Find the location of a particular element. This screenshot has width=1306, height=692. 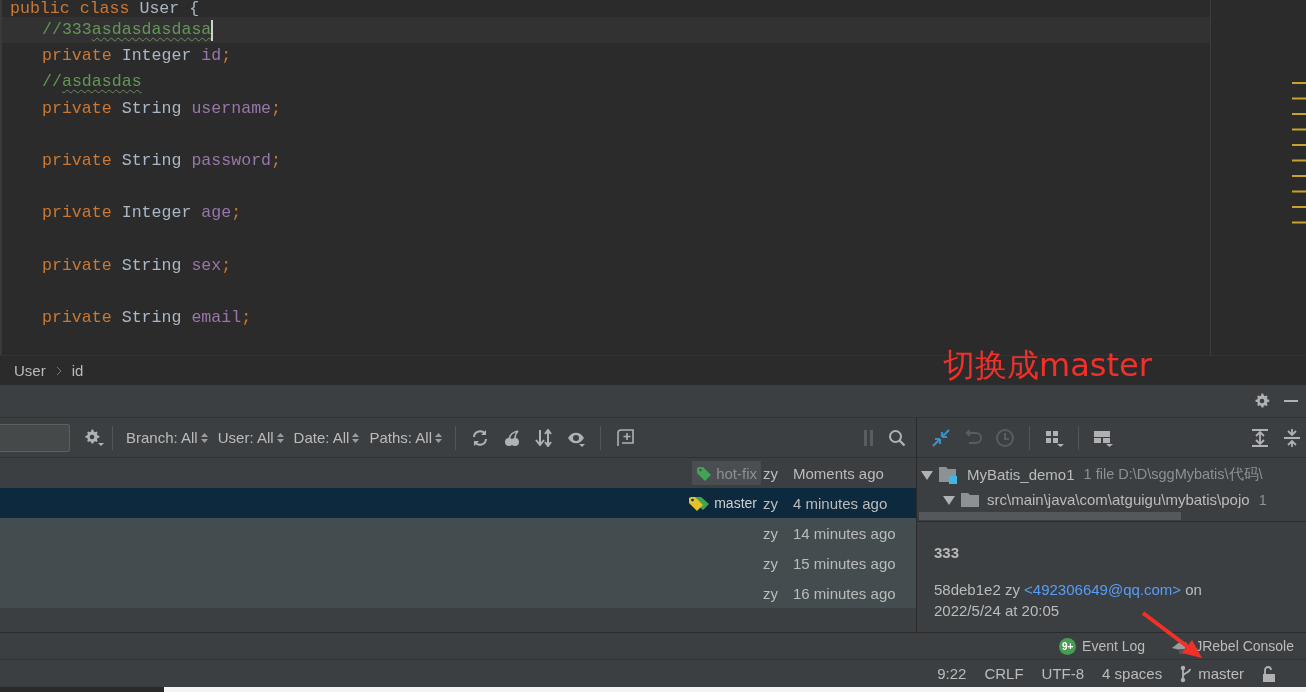

notification-badge: 9+ is located at coordinates (1068, 646).